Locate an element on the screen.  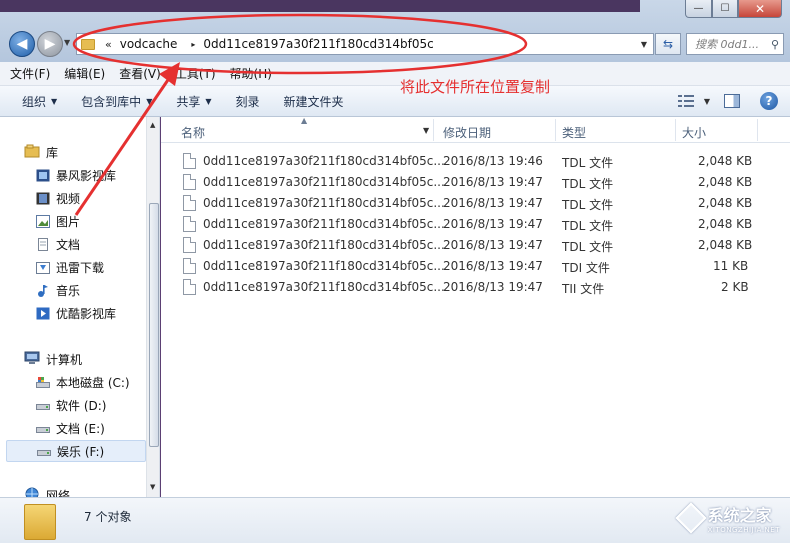
refresh-icon: ⇆ is located at coordinates (668, 44).